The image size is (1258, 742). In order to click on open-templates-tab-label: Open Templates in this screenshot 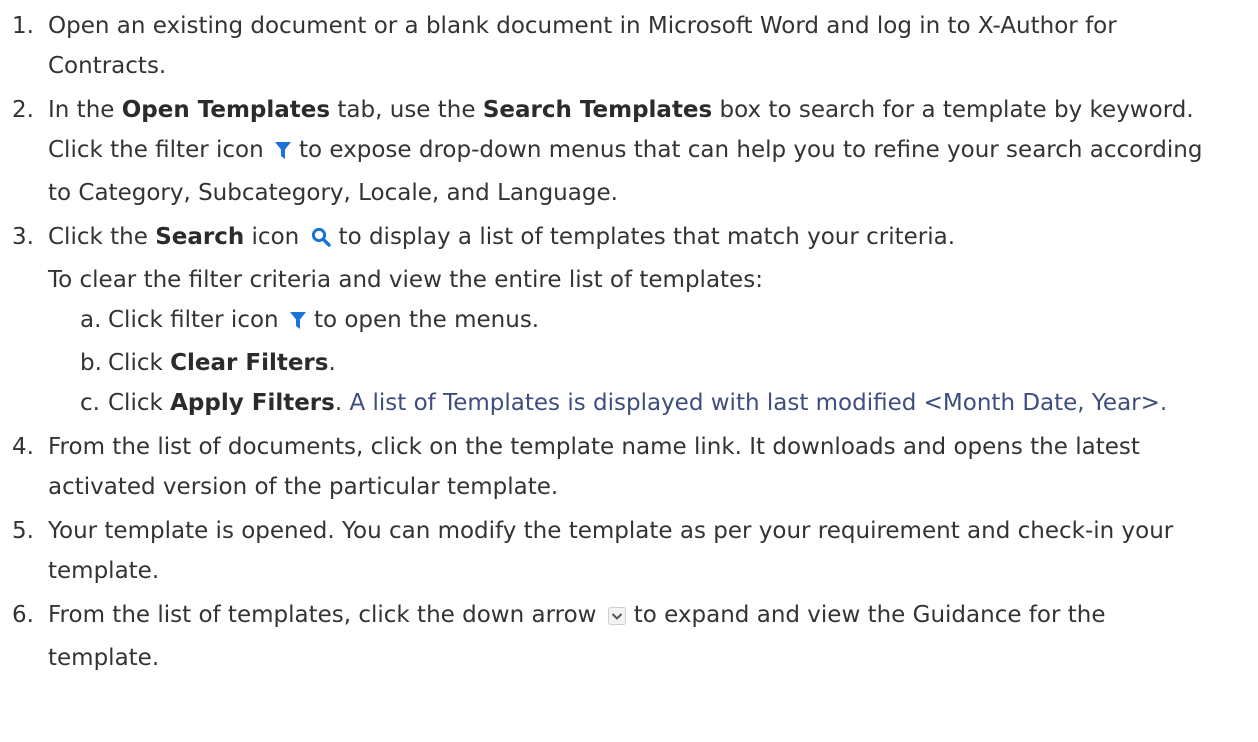, I will do `click(226, 110)`.